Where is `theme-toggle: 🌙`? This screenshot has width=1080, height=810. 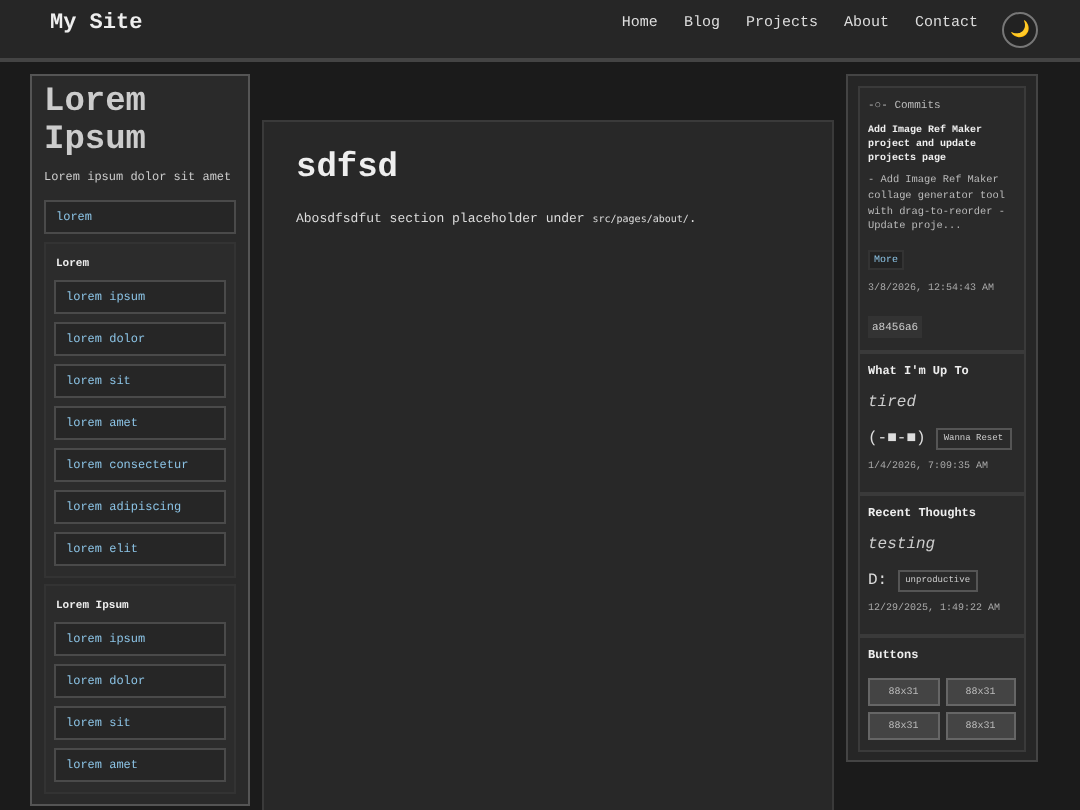 theme-toggle: 🌙 is located at coordinates (1020, 30).